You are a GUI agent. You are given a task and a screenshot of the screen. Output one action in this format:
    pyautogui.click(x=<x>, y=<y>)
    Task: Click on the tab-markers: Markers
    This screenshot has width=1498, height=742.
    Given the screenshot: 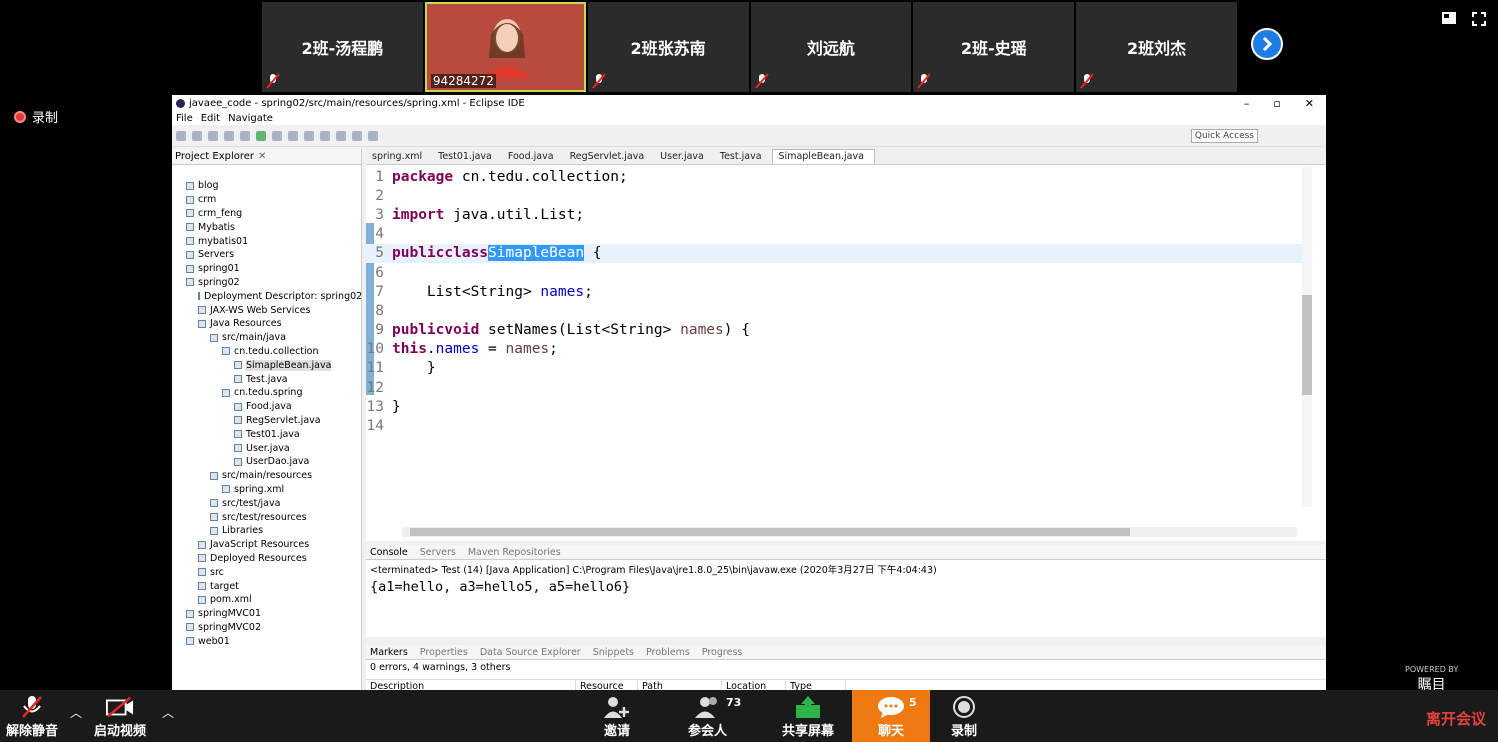 What is the action you would take?
    pyautogui.click(x=389, y=652)
    